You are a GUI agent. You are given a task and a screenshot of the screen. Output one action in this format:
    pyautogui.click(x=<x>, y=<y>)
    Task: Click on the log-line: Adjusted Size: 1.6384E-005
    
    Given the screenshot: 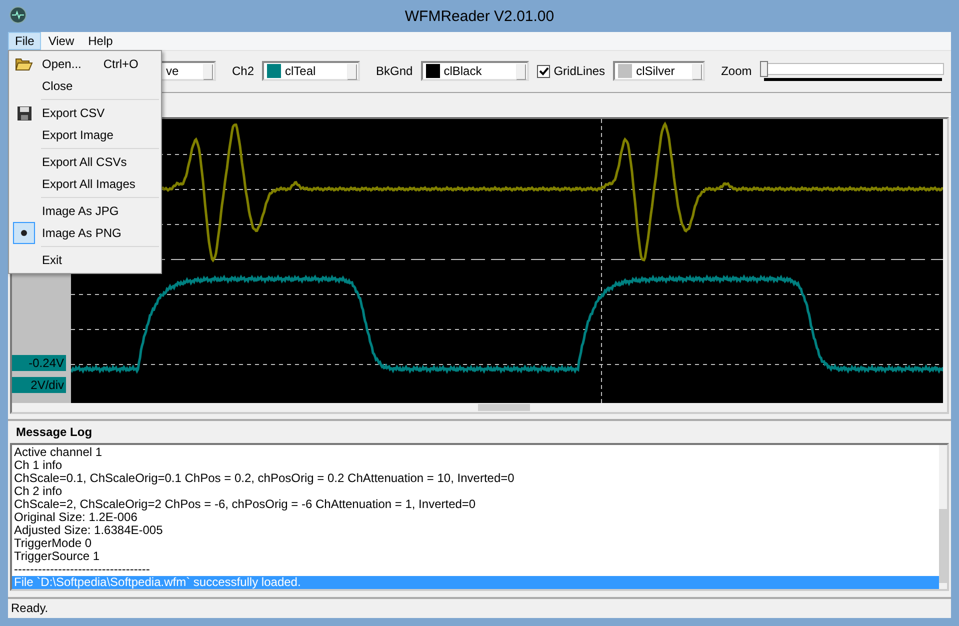 What is the action you would take?
    pyautogui.click(x=475, y=530)
    